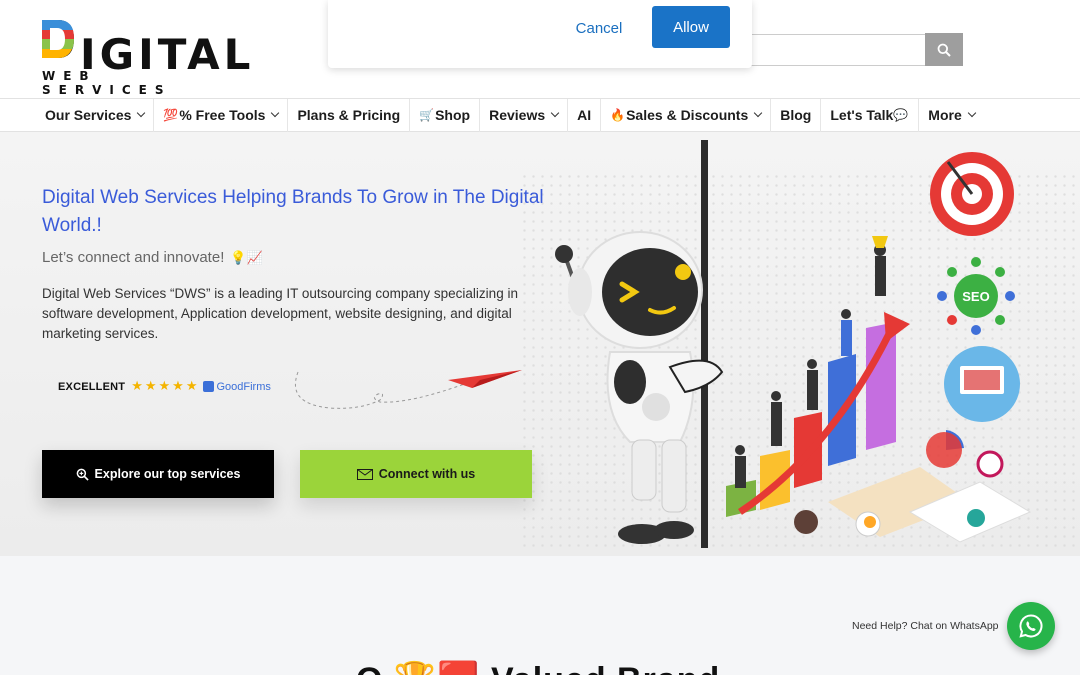  Describe the element at coordinates (209, 386) in the screenshot. I see `goodfirms-logo-icon` at that location.